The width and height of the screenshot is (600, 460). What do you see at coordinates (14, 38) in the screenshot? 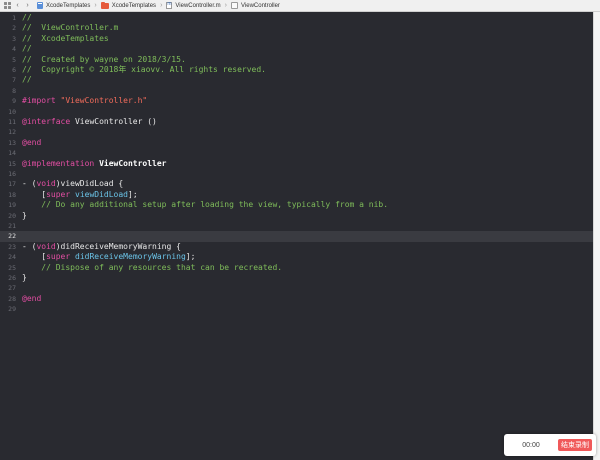
I see `line-number: 3` at bounding box center [14, 38].